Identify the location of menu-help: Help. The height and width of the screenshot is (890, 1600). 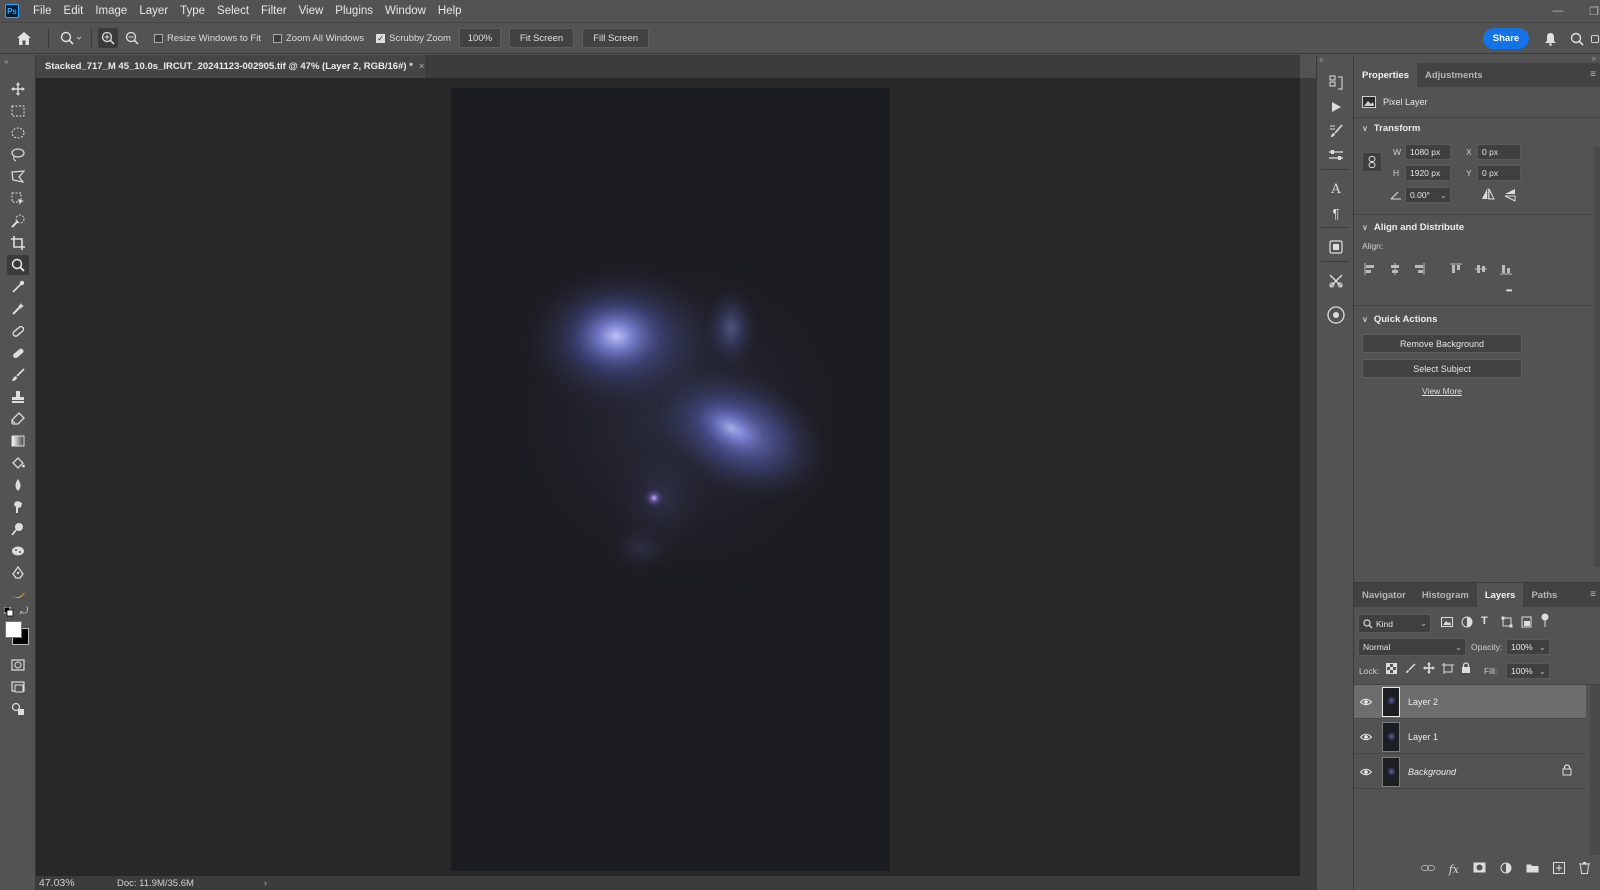
(450, 11).